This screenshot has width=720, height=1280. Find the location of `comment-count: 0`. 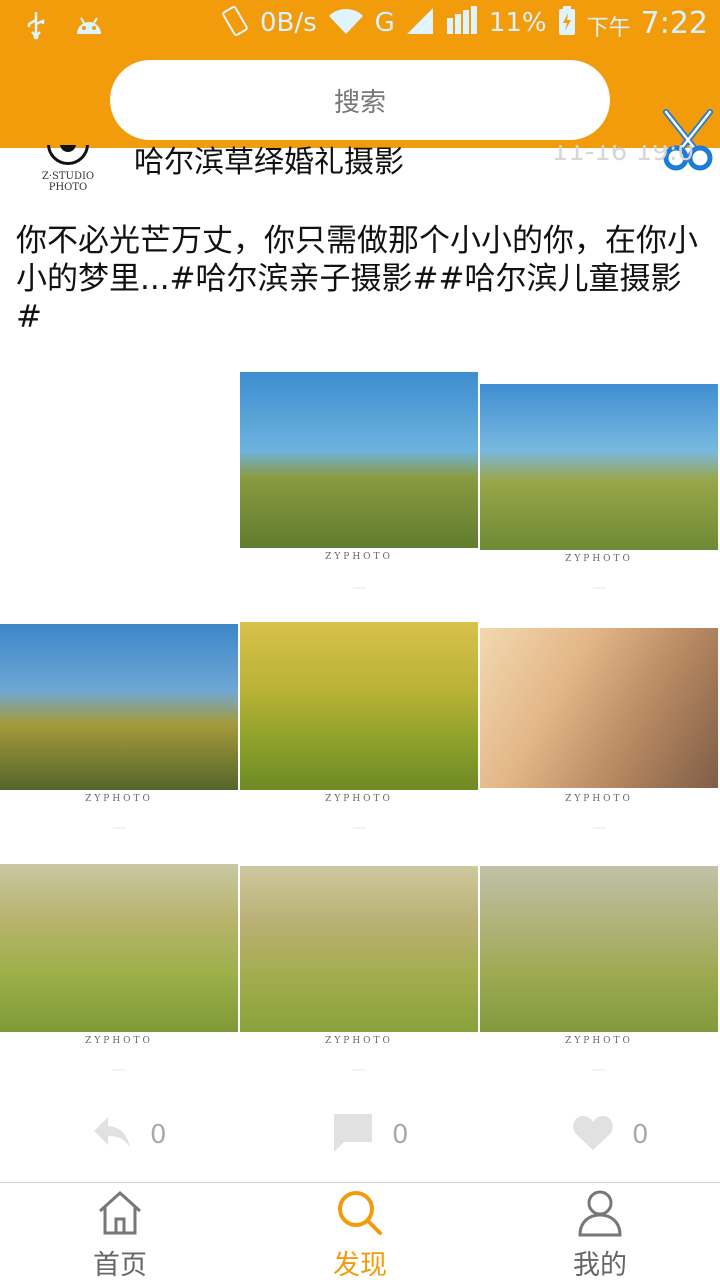

comment-count: 0 is located at coordinates (400, 1135).